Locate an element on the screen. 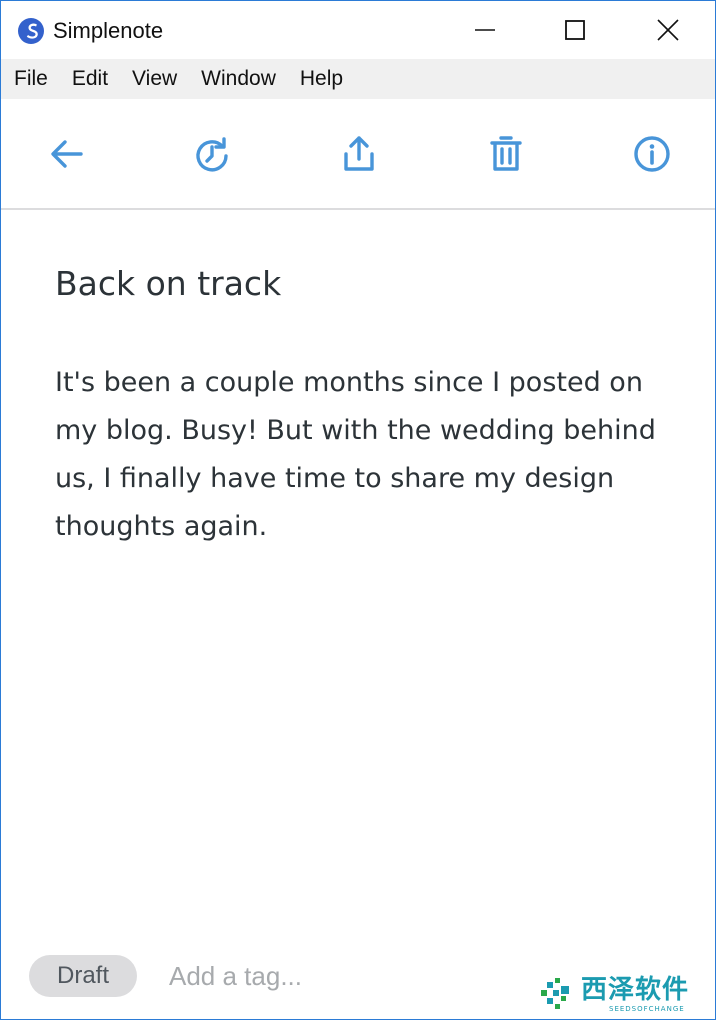  menu-edit: Edit is located at coordinates (90, 79).